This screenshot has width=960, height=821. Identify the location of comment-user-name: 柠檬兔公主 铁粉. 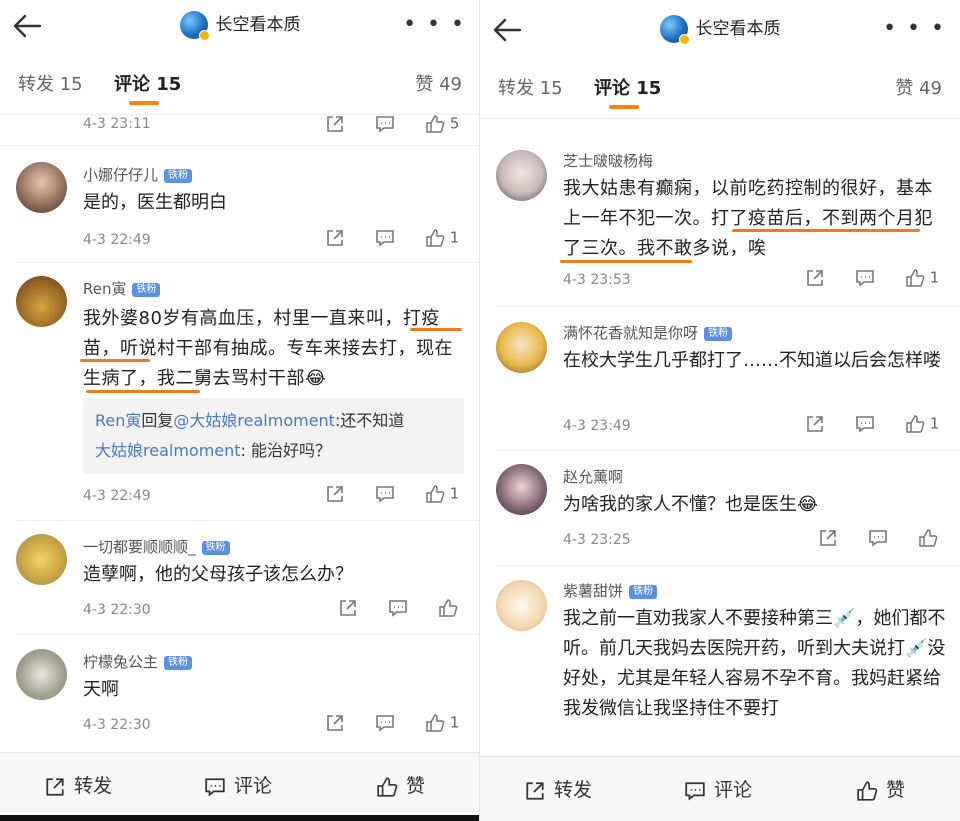
(138, 661).